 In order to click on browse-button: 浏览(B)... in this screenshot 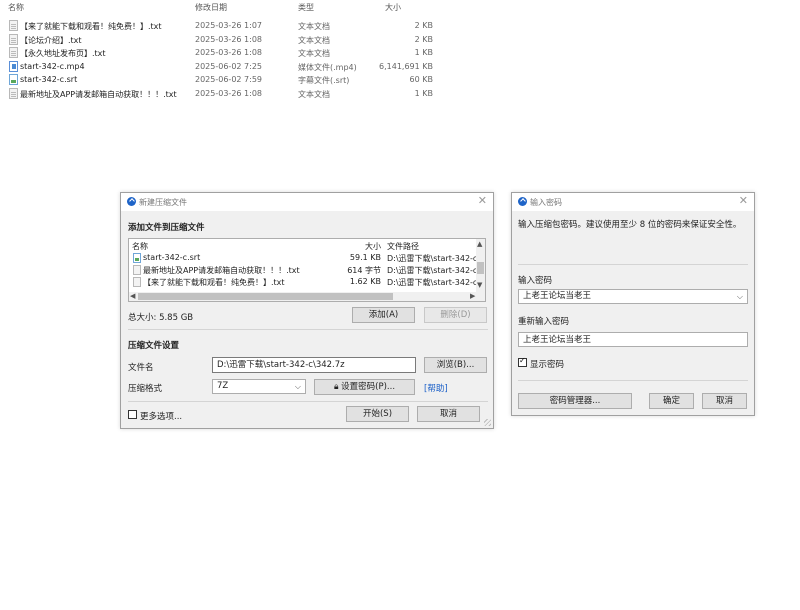, I will do `click(455, 365)`.